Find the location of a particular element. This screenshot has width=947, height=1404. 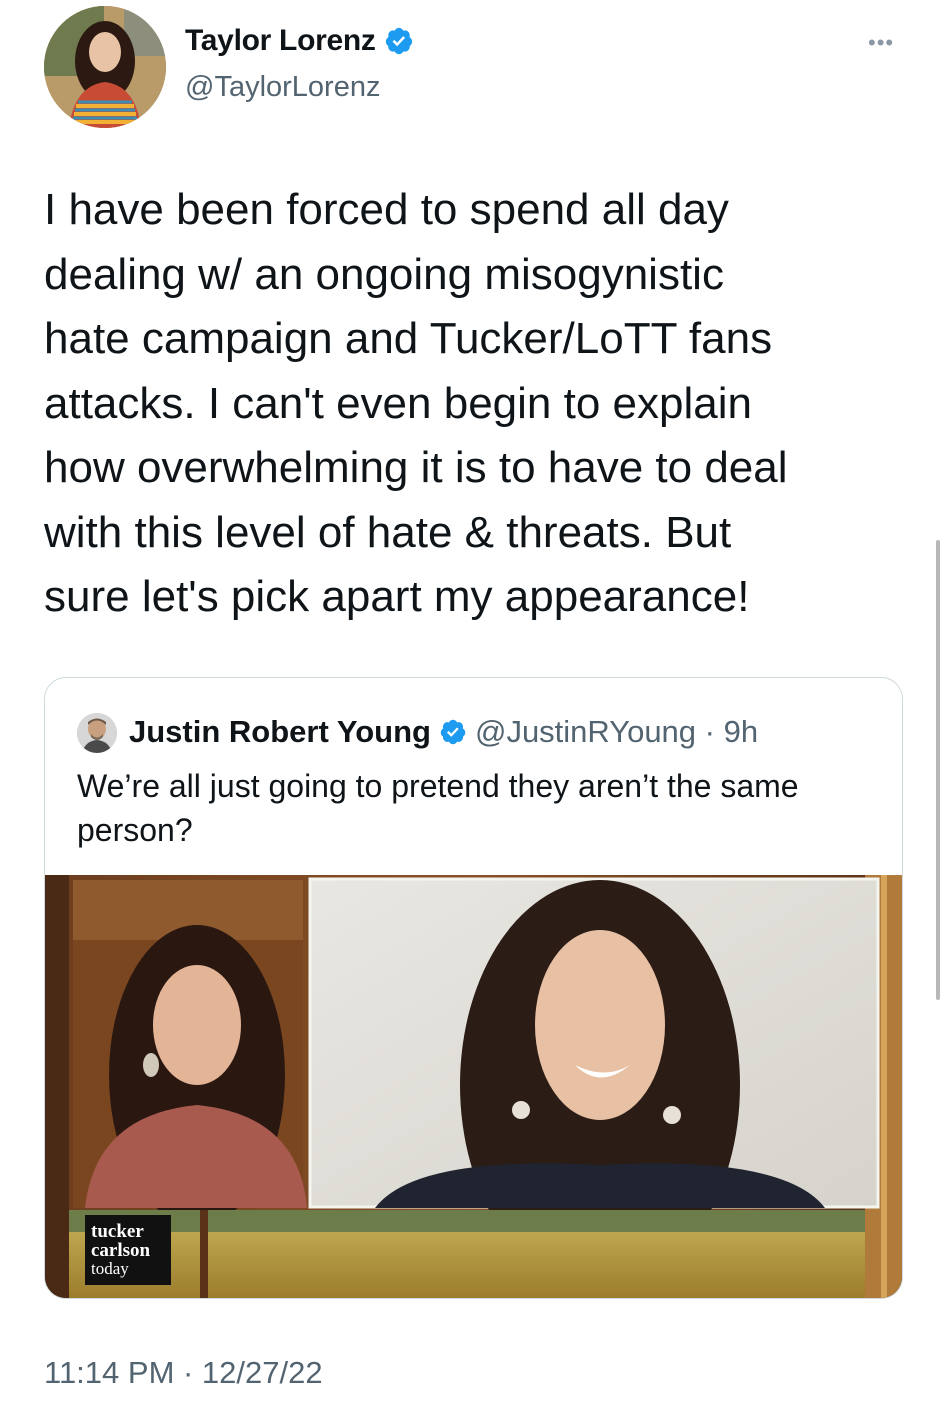

quoted-header: Justin Robert Young @JustinRYoung · 9h is located at coordinates (443, 732).